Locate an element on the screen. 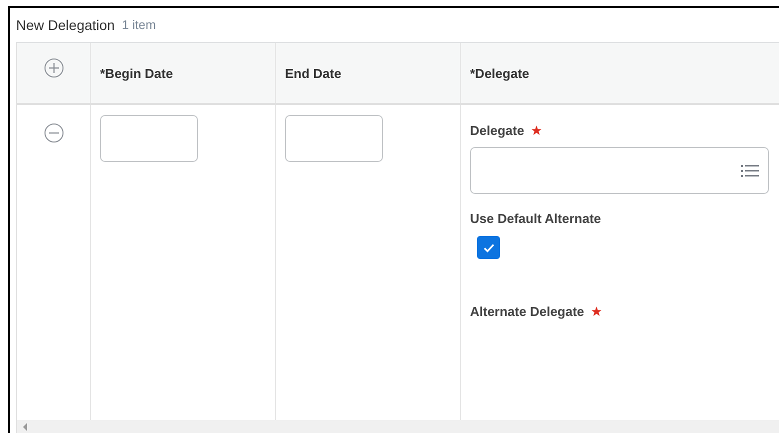  column-header: *Delegate is located at coordinates (500, 73).